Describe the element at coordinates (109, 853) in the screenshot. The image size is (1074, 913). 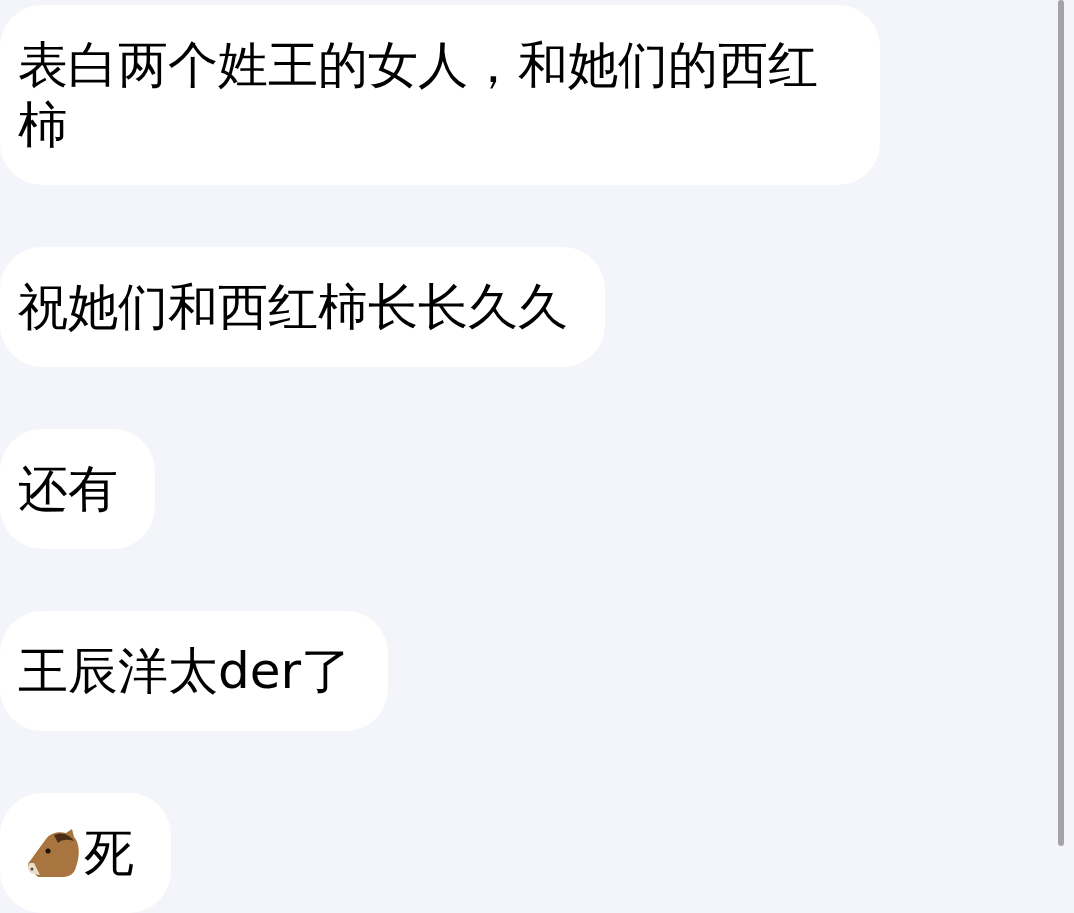
I see `message-text: 死` at that location.